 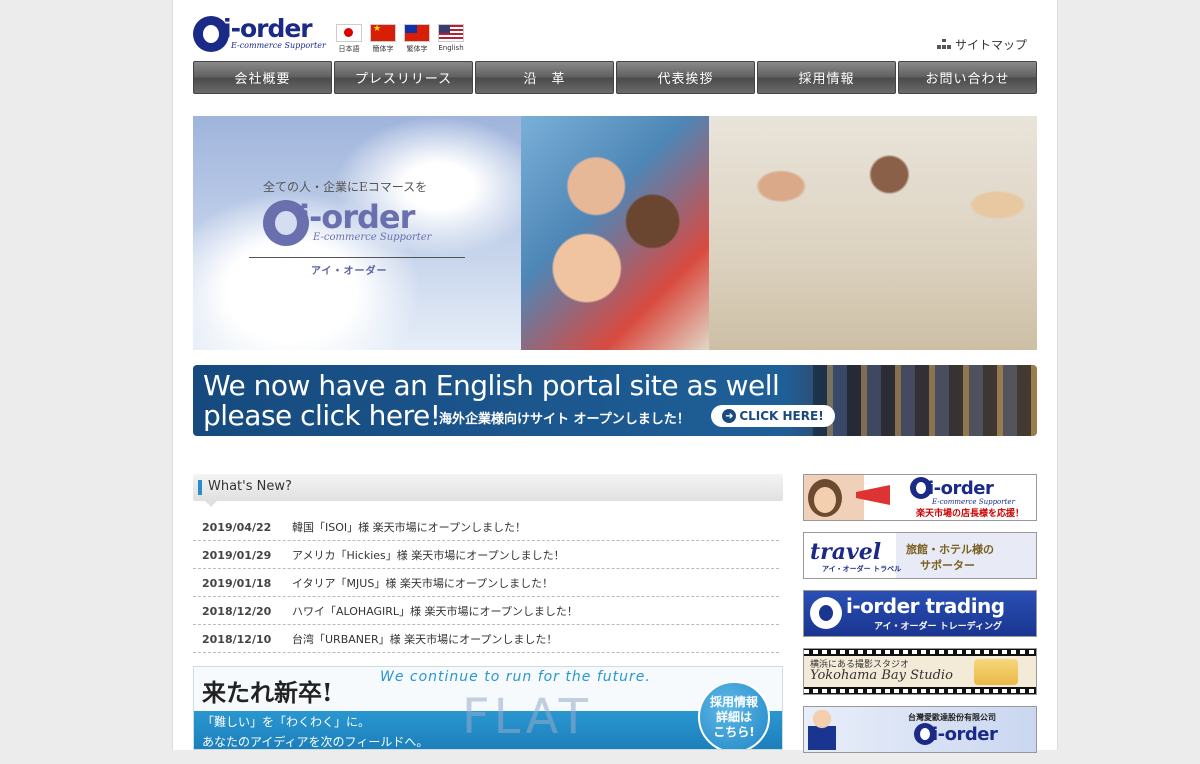 I want to click on badge-line: 詳細は, so click(x=733, y=716).